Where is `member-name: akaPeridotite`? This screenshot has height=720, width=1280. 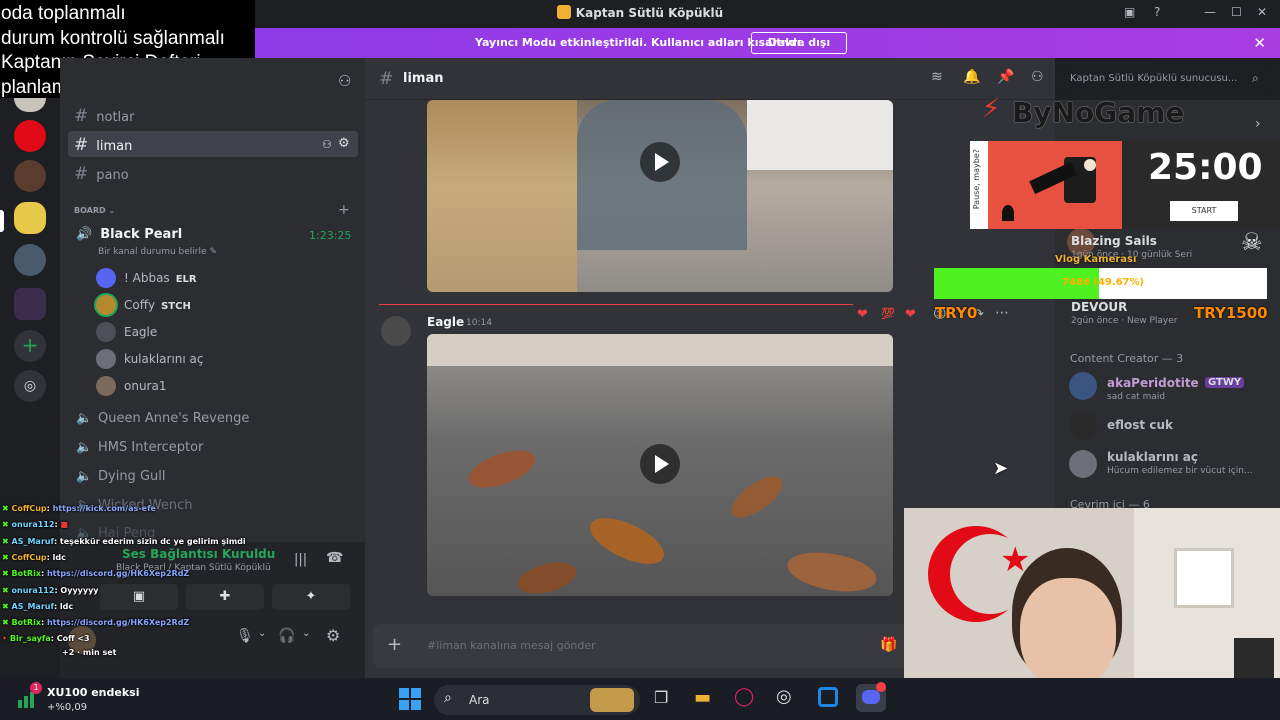
member-name: akaPeridotite is located at coordinates (1153, 383).